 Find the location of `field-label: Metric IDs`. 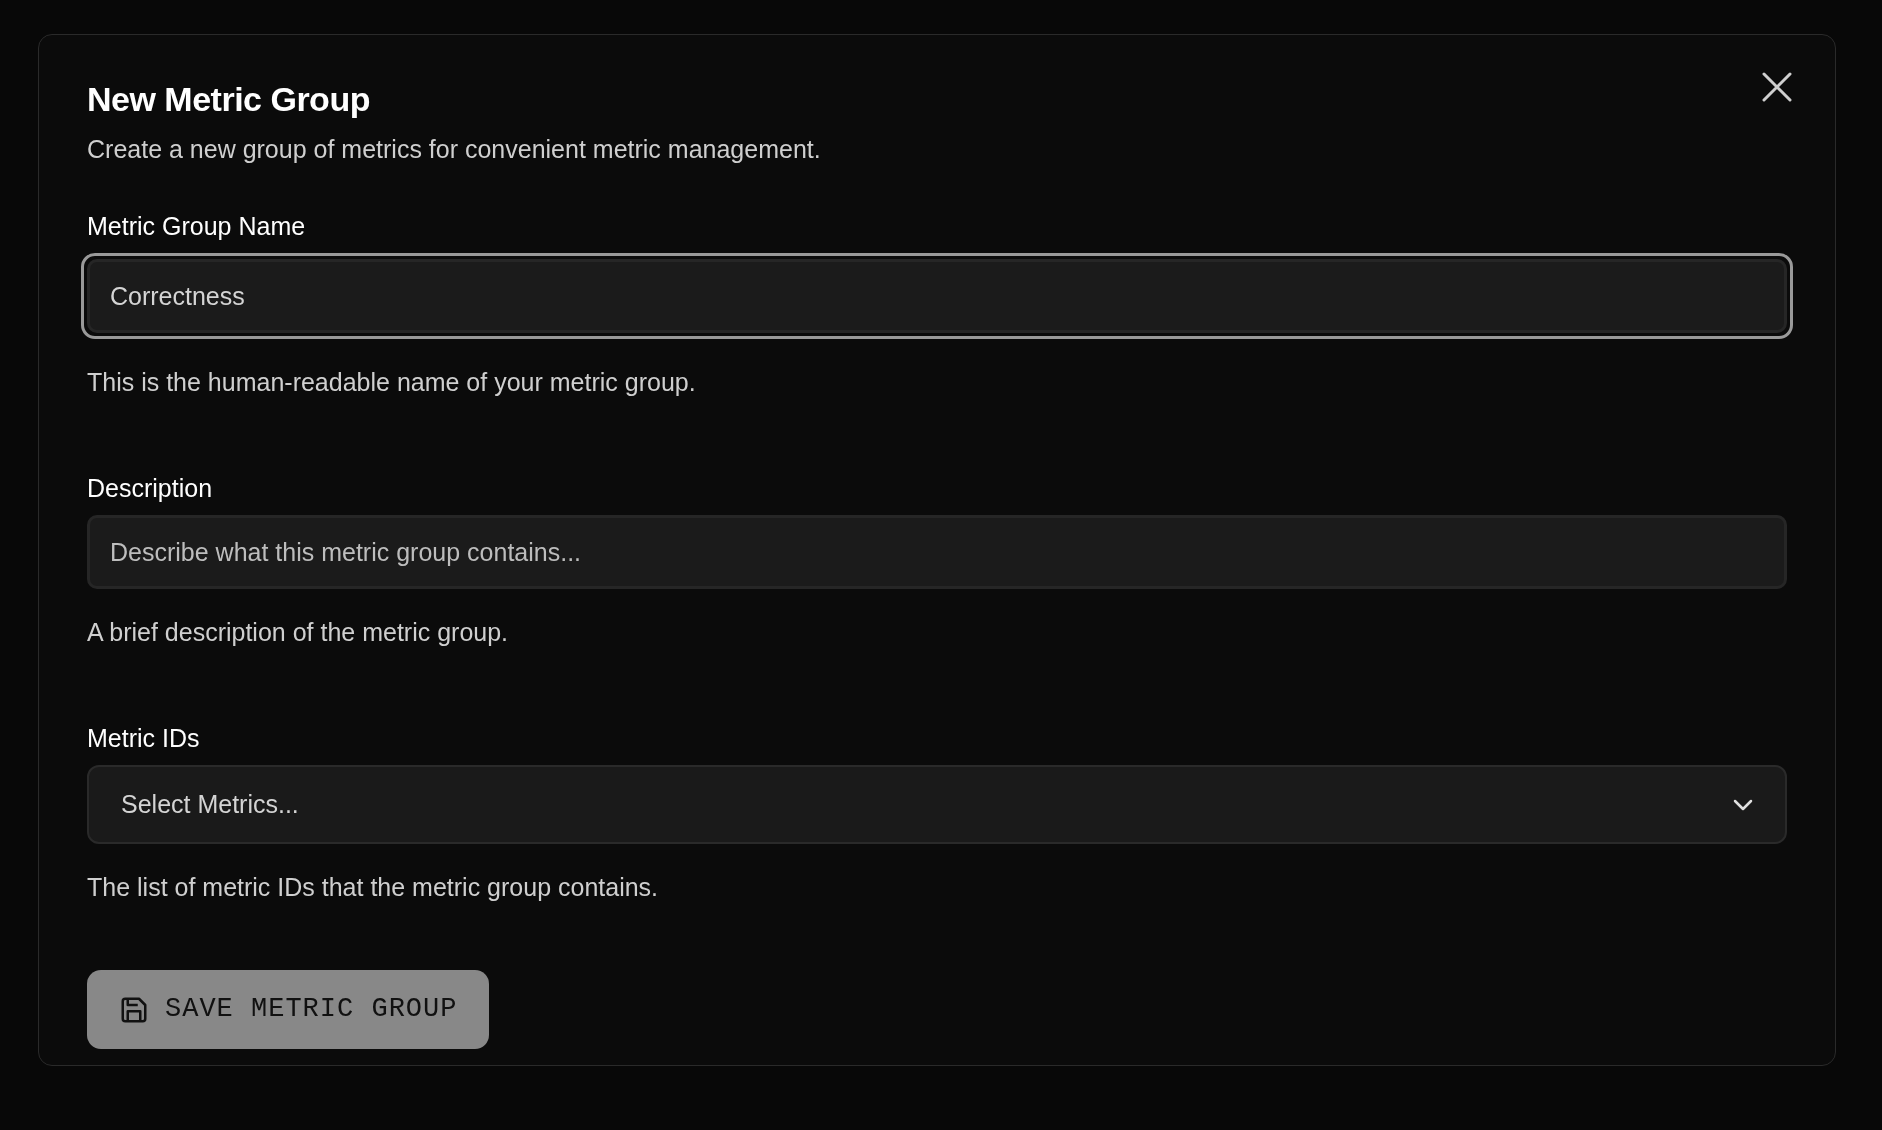

field-label: Metric IDs is located at coordinates (144, 738).